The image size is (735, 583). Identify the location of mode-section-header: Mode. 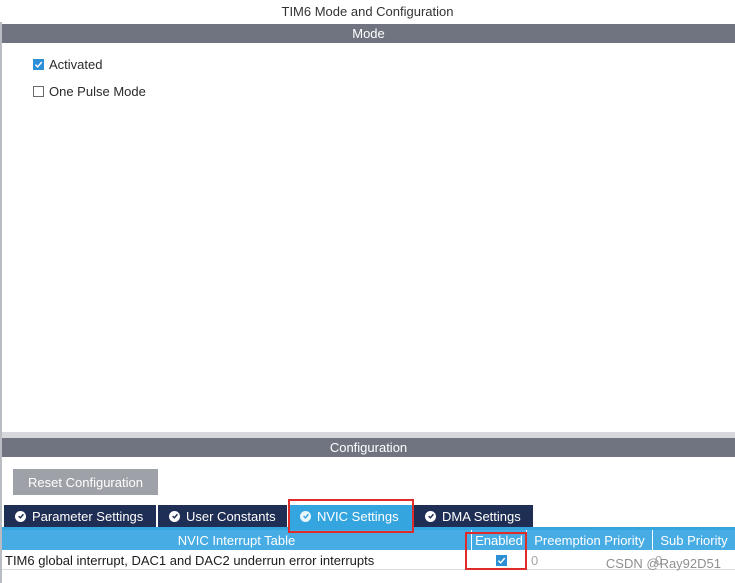
(368, 33).